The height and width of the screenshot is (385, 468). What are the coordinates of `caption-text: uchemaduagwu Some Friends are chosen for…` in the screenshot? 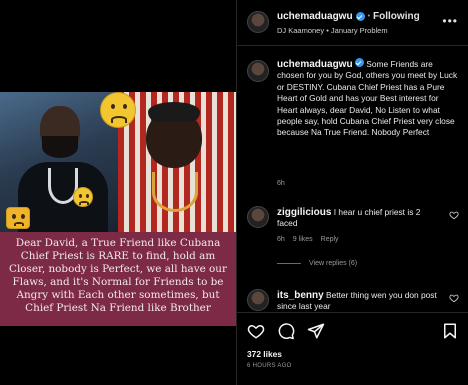 It's located at (368, 98).